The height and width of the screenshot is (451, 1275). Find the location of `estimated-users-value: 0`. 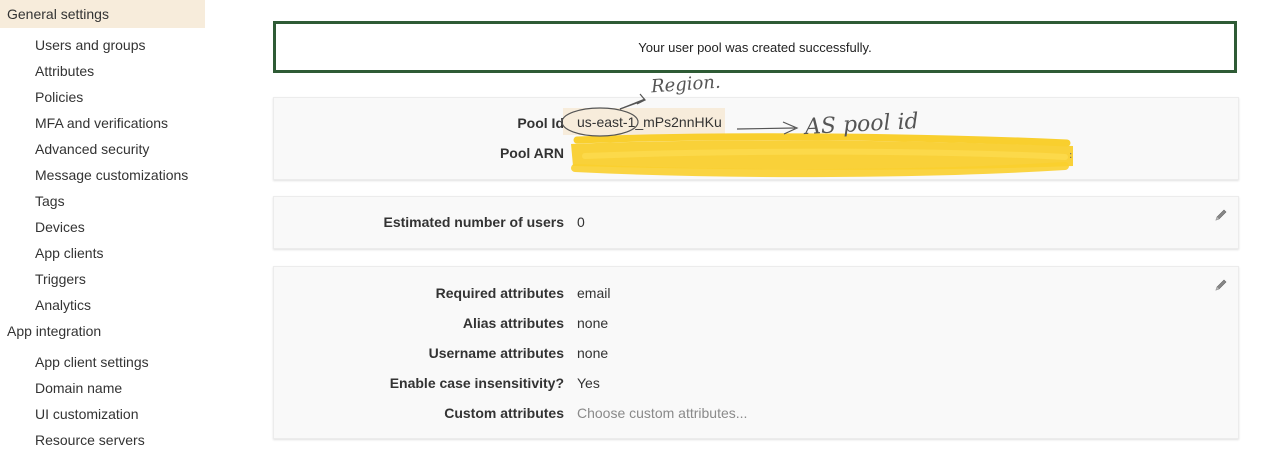

estimated-users-value: 0 is located at coordinates (581, 222).